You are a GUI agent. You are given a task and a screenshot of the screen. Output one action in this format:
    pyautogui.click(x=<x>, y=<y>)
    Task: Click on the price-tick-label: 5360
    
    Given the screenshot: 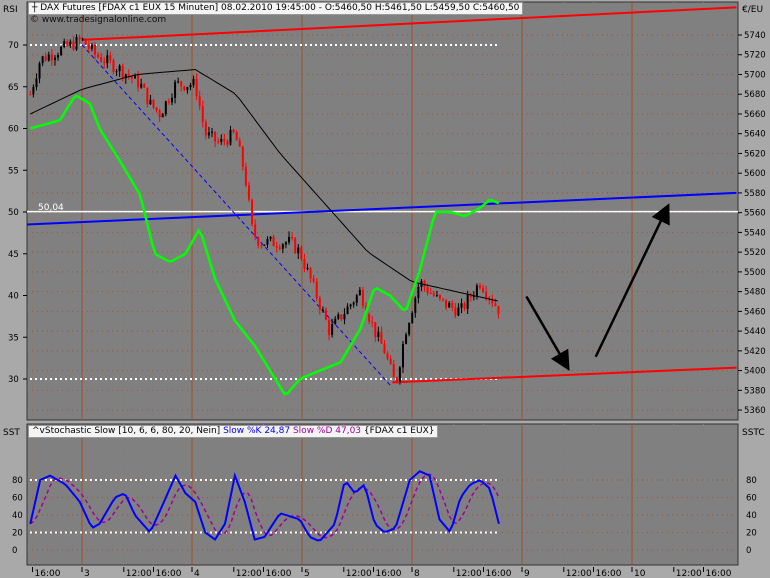 What is the action you would take?
    pyautogui.click(x=755, y=411)
    